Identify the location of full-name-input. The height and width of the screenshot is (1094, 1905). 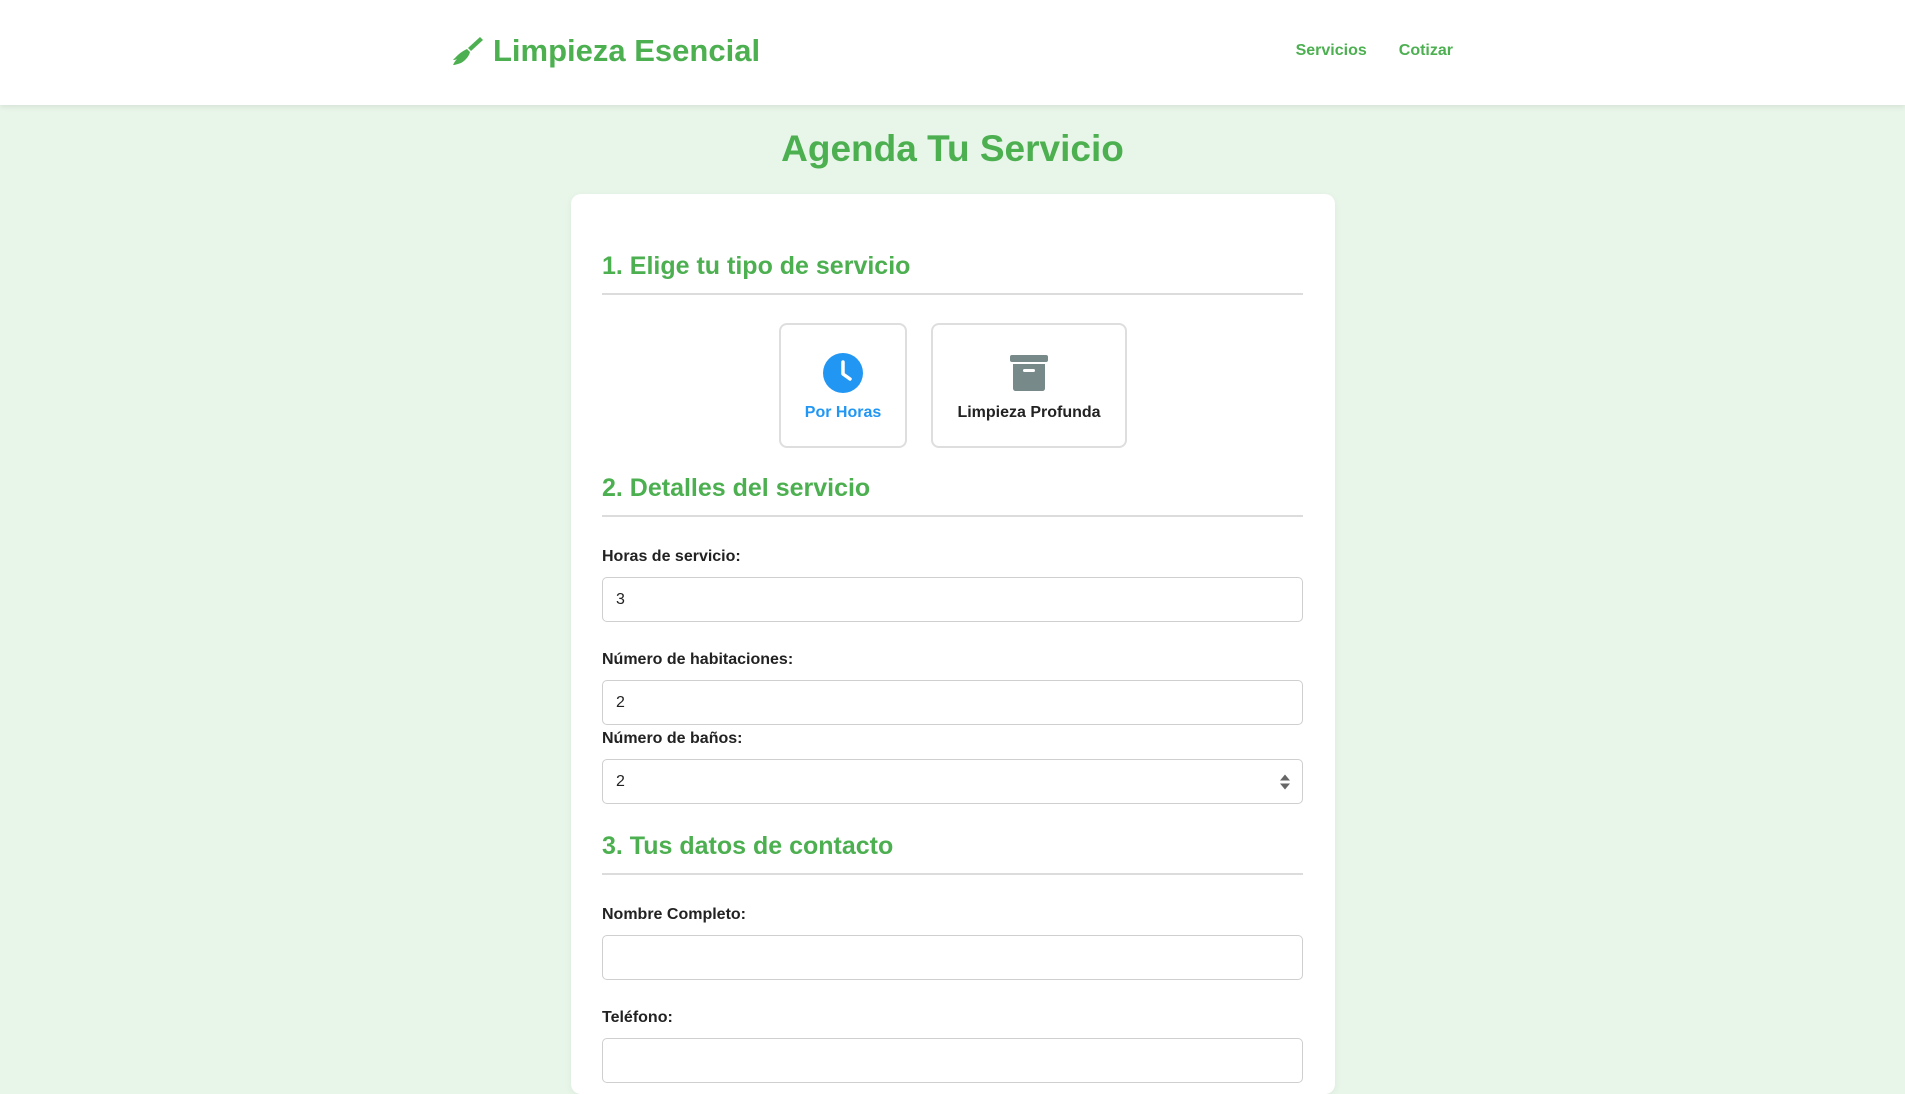
(952, 957).